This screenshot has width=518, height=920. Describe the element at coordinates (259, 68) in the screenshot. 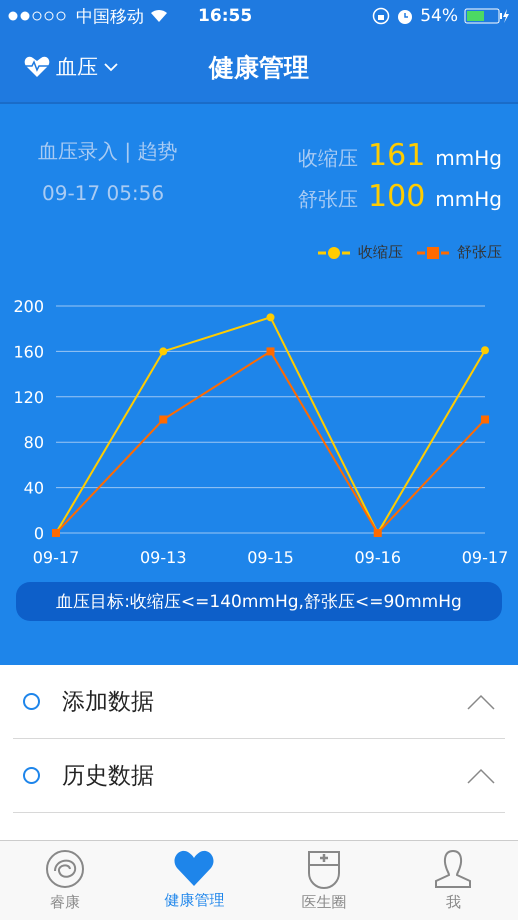

I see `page-title: 健康管理` at that location.